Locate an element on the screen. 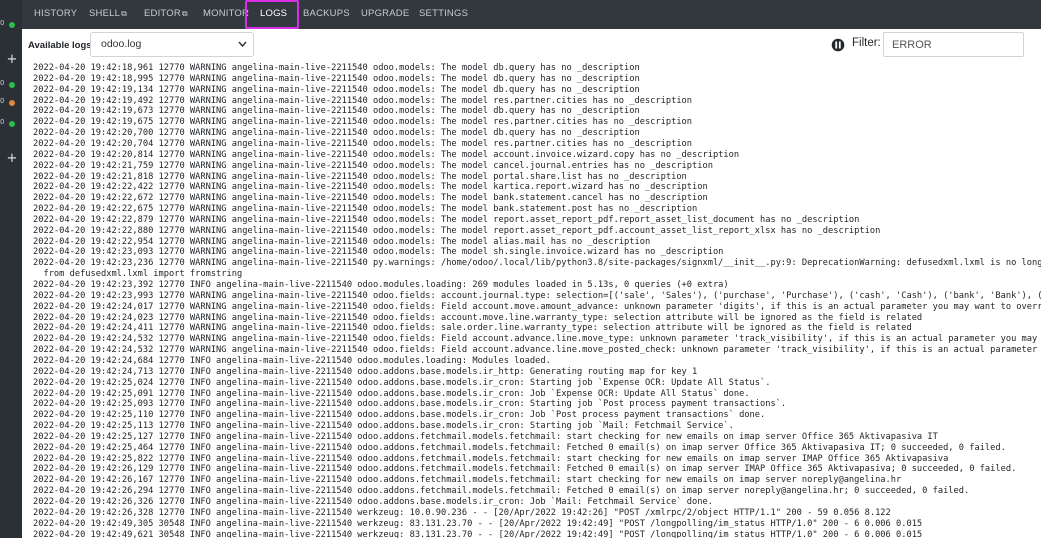 The image size is (1041, 538). selected-log-value: odoo.log is located at coordinates (121, 44).